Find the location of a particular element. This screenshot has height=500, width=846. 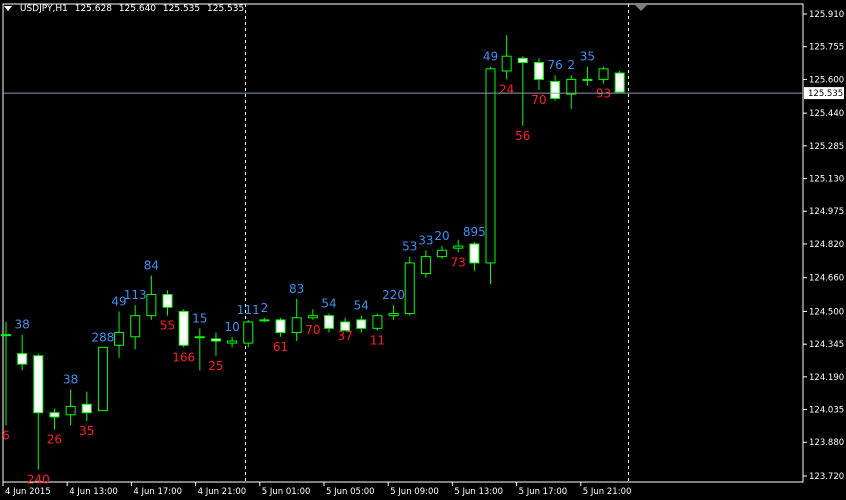

candle-annotation: 11 is located at coordinates (377, 340).